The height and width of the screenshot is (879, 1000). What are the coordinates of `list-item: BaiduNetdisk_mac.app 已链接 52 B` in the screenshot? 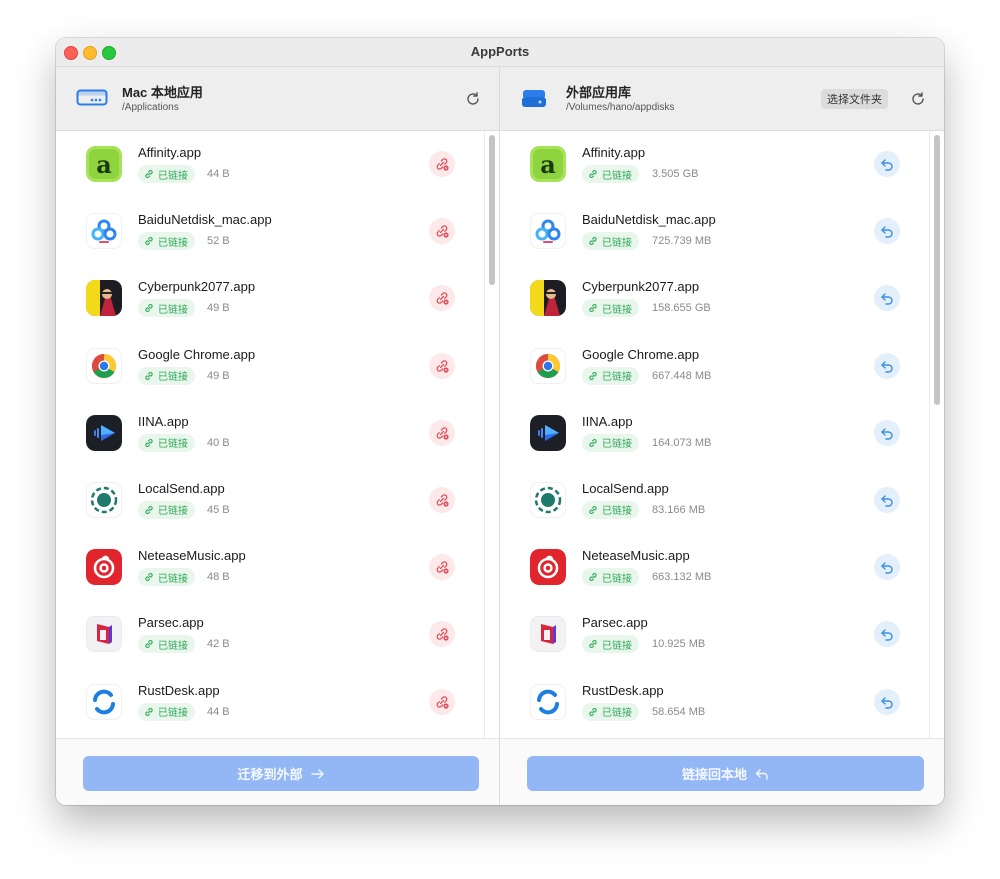 It's located at (270, 231).